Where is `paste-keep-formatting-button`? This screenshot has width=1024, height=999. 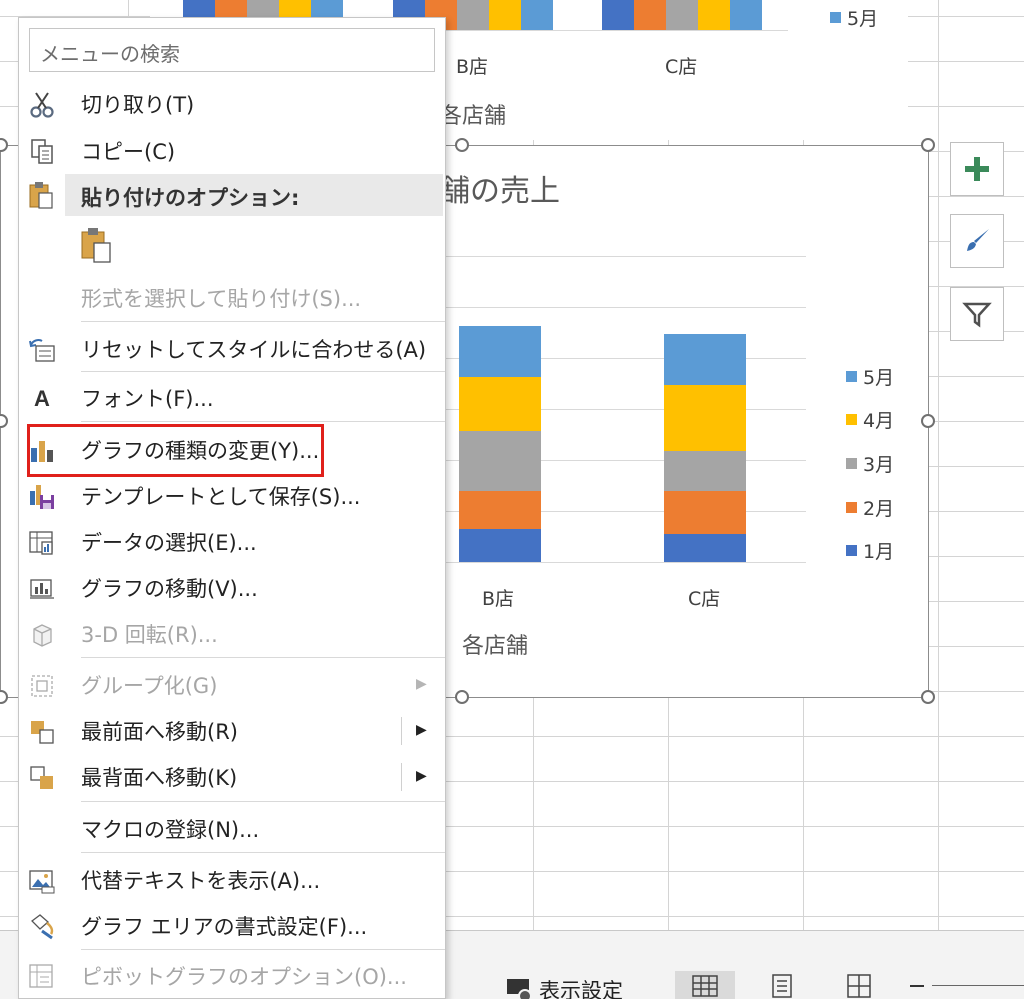
paste-keep-formatting-button is located at coordinates (99, 246).